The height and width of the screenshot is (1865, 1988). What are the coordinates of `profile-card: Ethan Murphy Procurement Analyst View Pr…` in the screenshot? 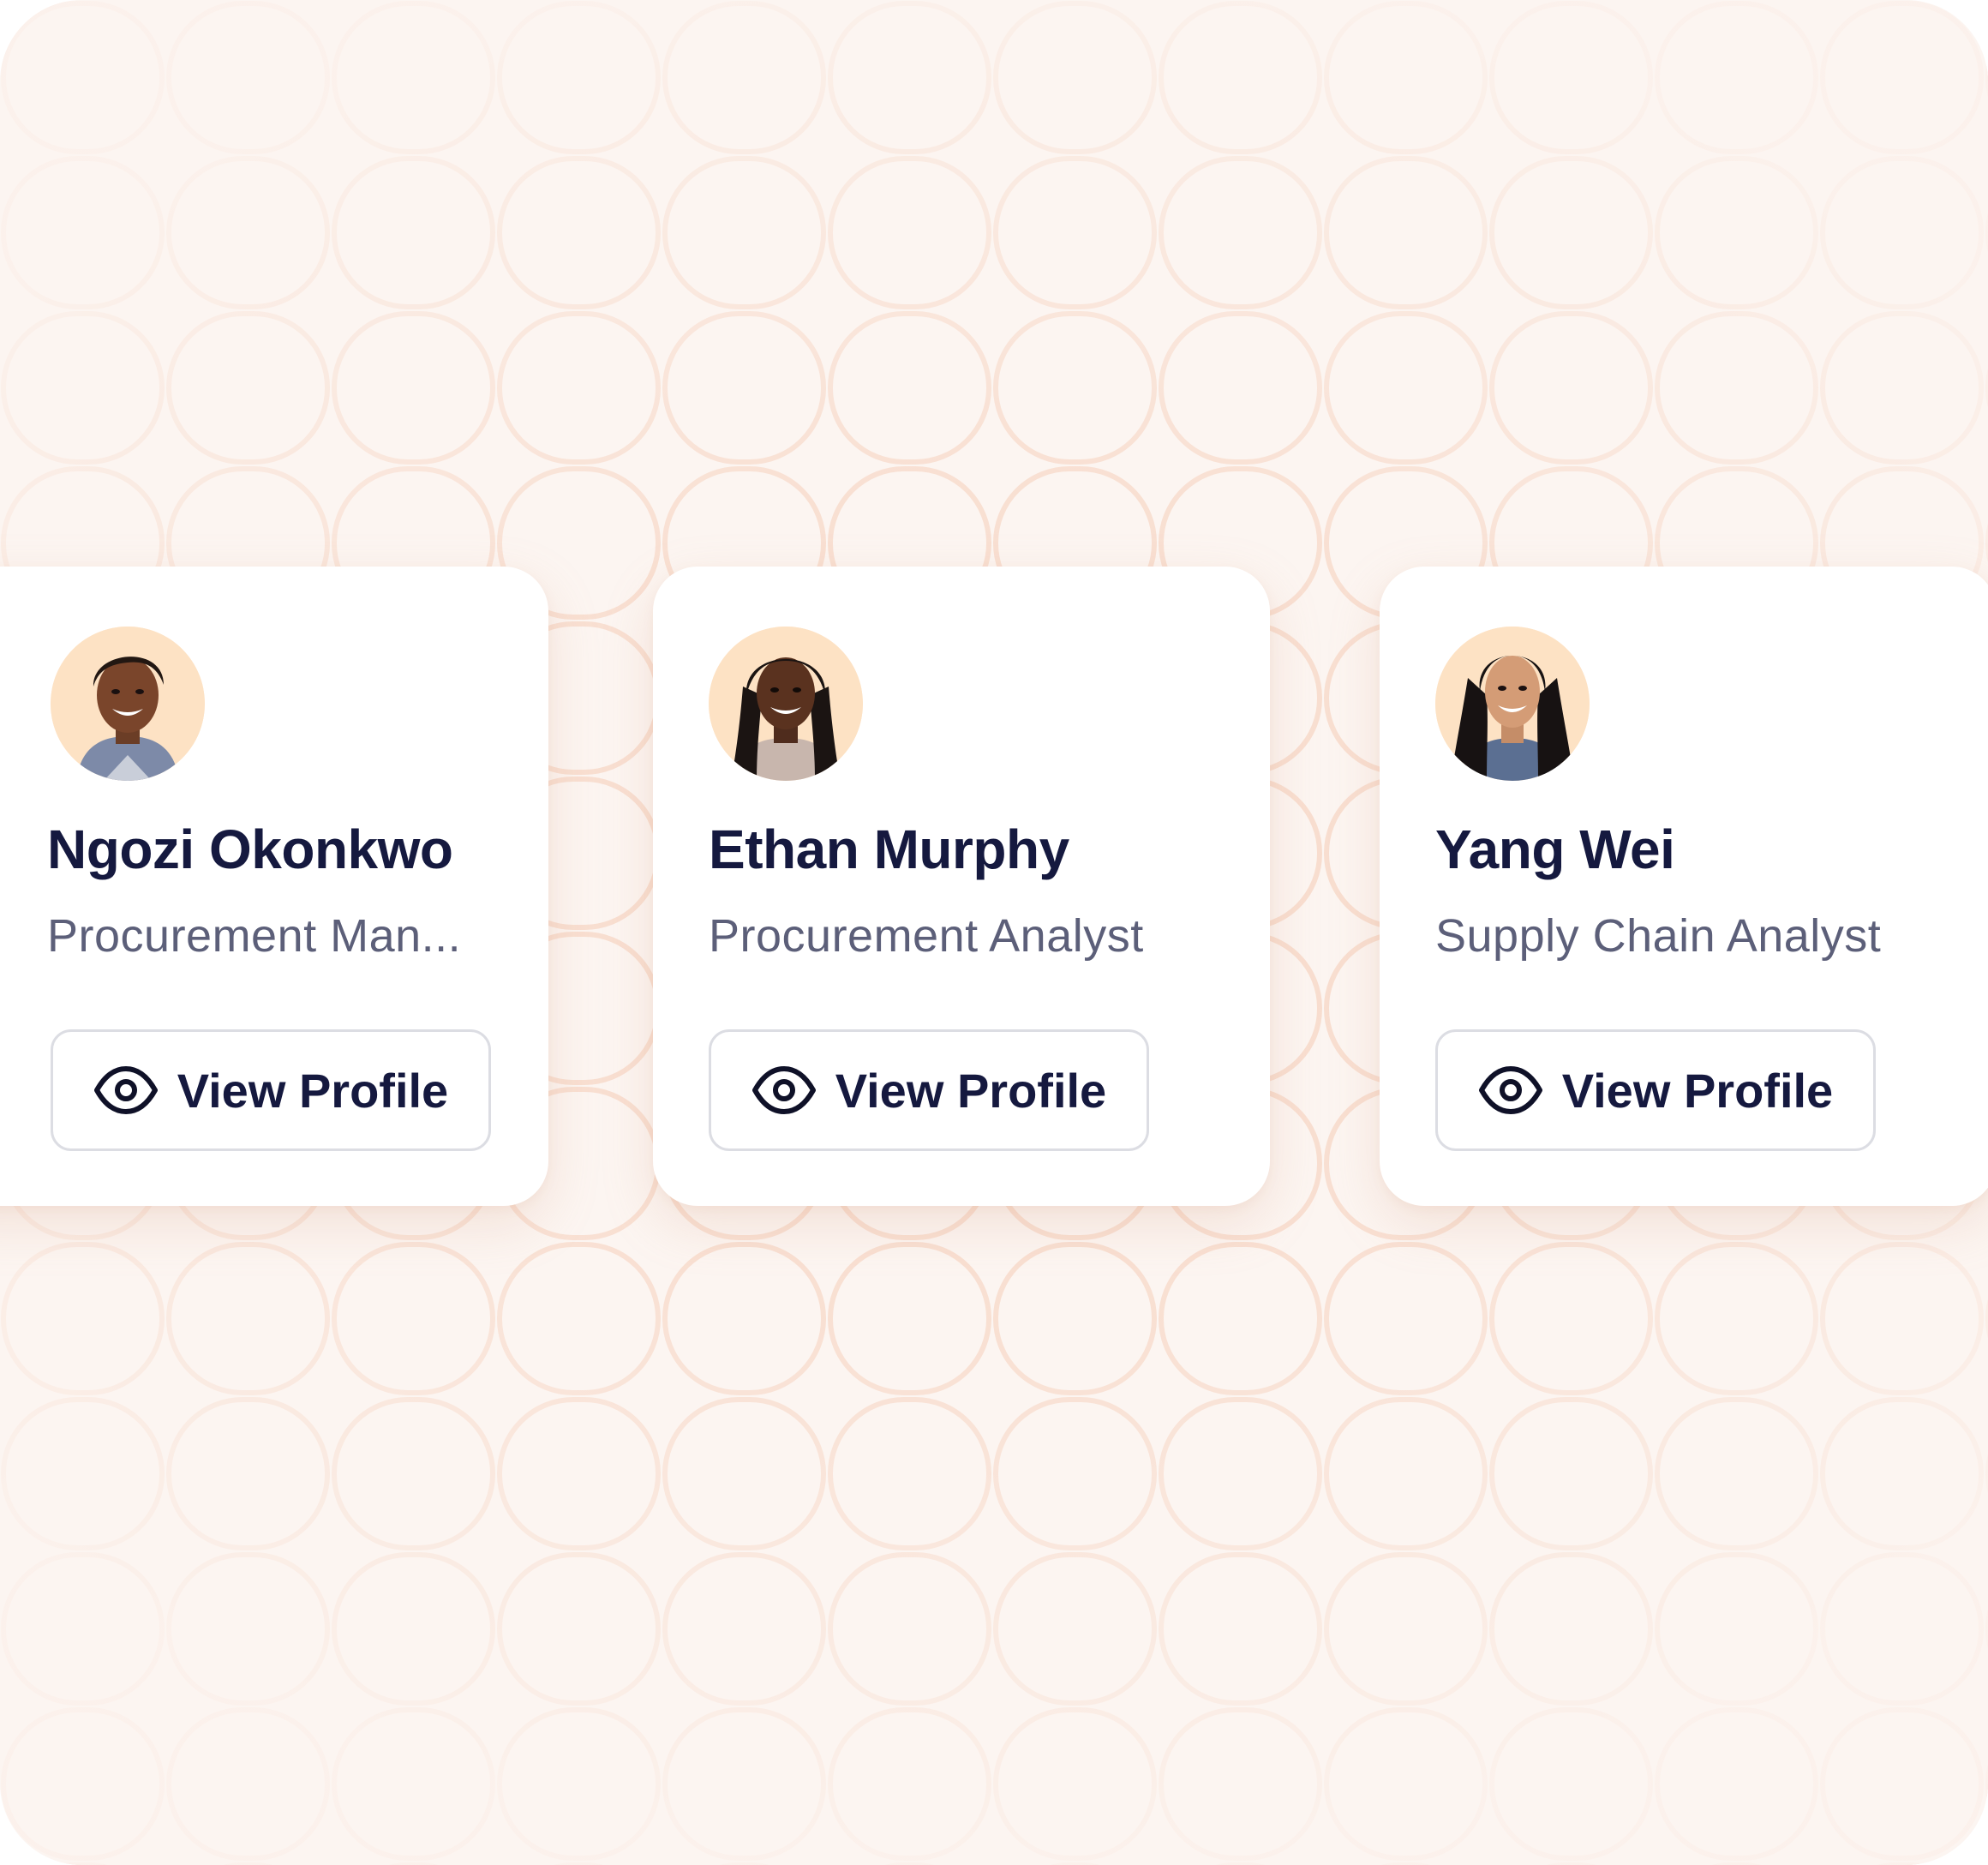 It's located at (962, 886).